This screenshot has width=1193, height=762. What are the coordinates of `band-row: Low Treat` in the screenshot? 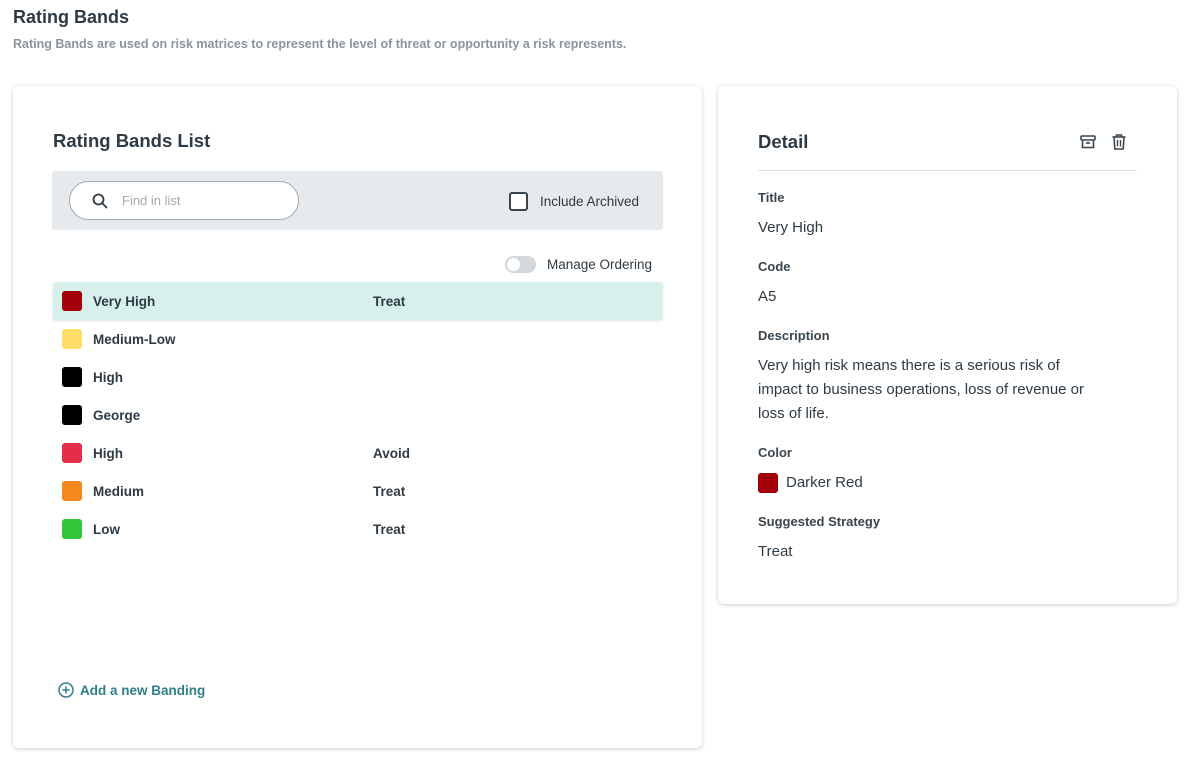 It's located at (358, 529).